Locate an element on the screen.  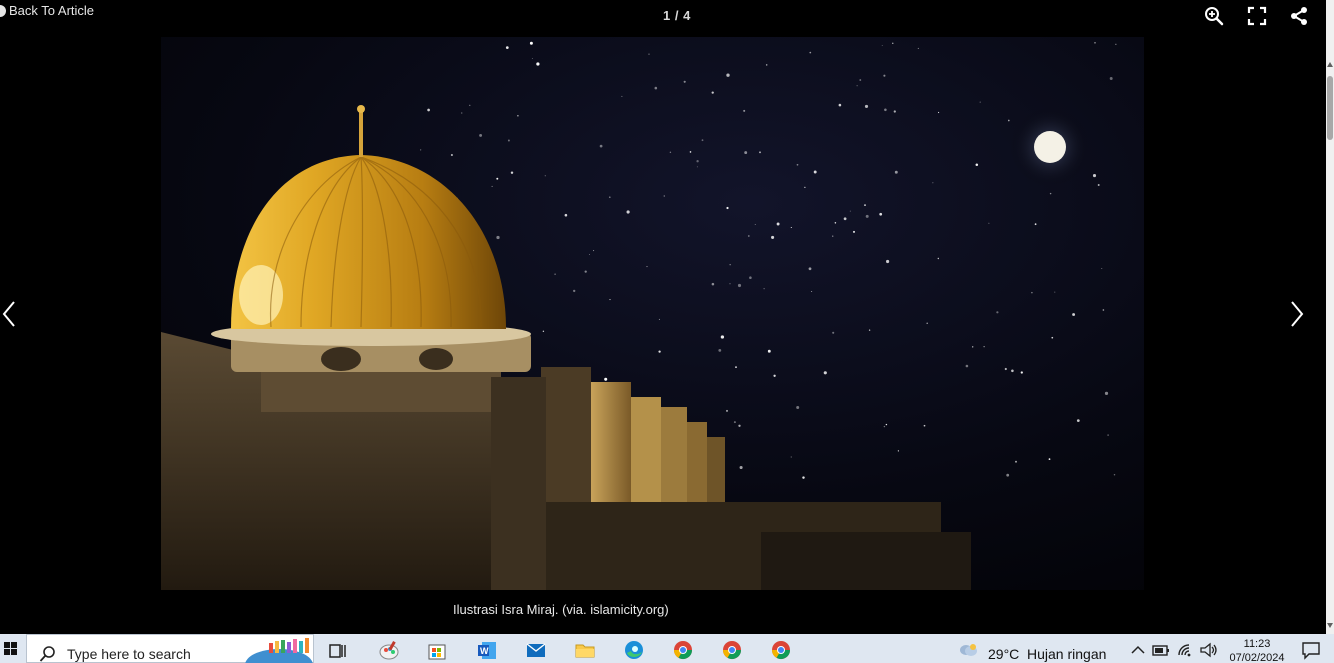
fullscreen-button is located at coordinates (1257, 16).